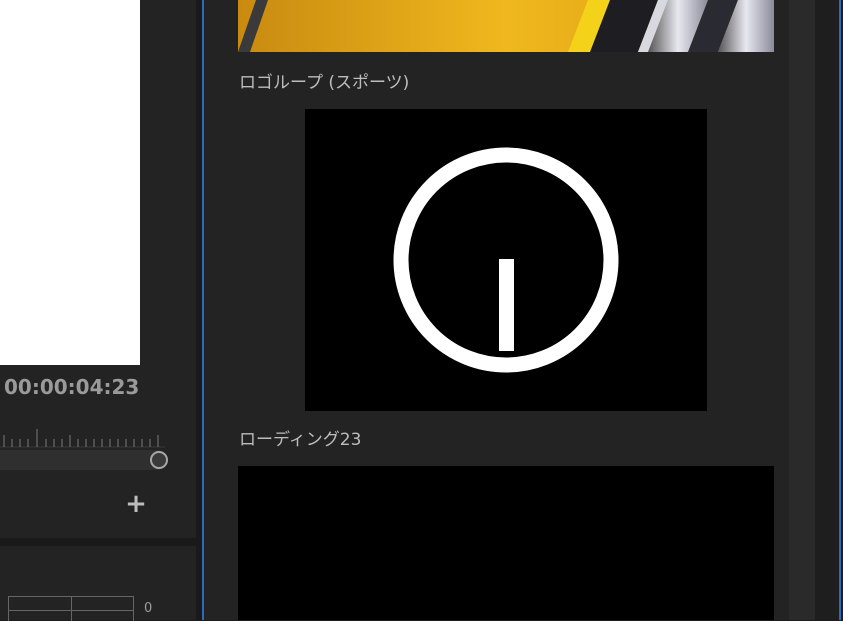 This screenshot has height=621, width=843. I want to click on time-ruler, so click(82, 437).